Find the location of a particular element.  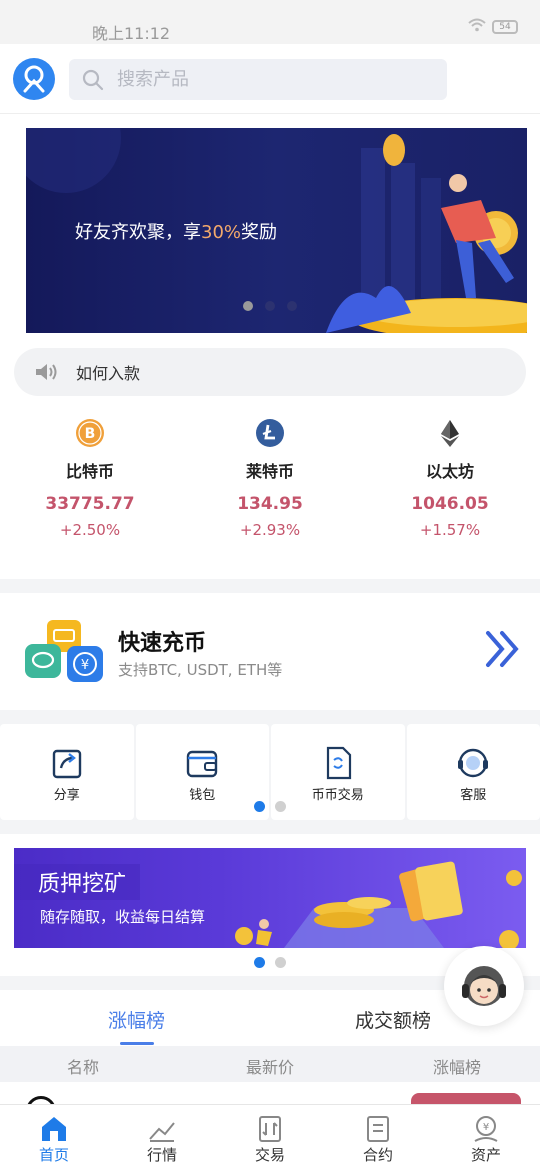

coin-change: +2.93% is located at coordinates (270, 530).